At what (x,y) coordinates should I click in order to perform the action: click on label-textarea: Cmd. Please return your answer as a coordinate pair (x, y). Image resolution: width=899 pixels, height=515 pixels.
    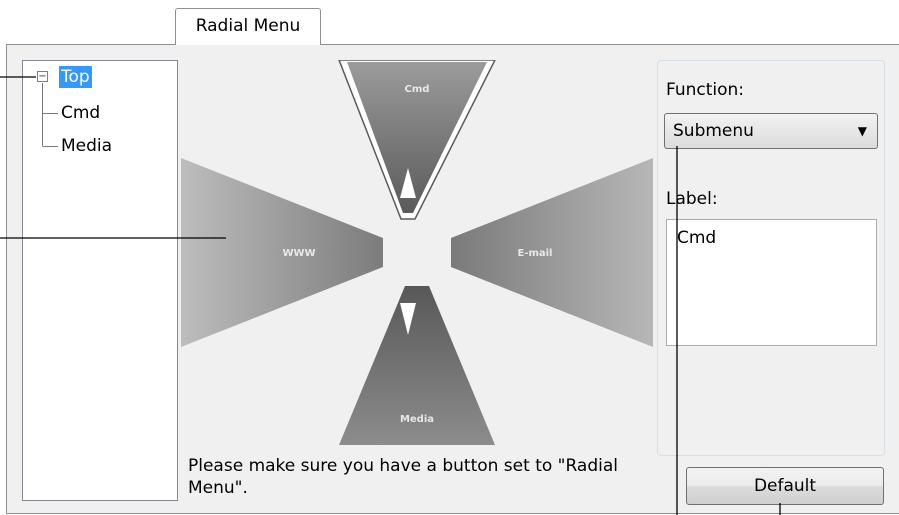
    Looking at the image, I should click on (771, 282).